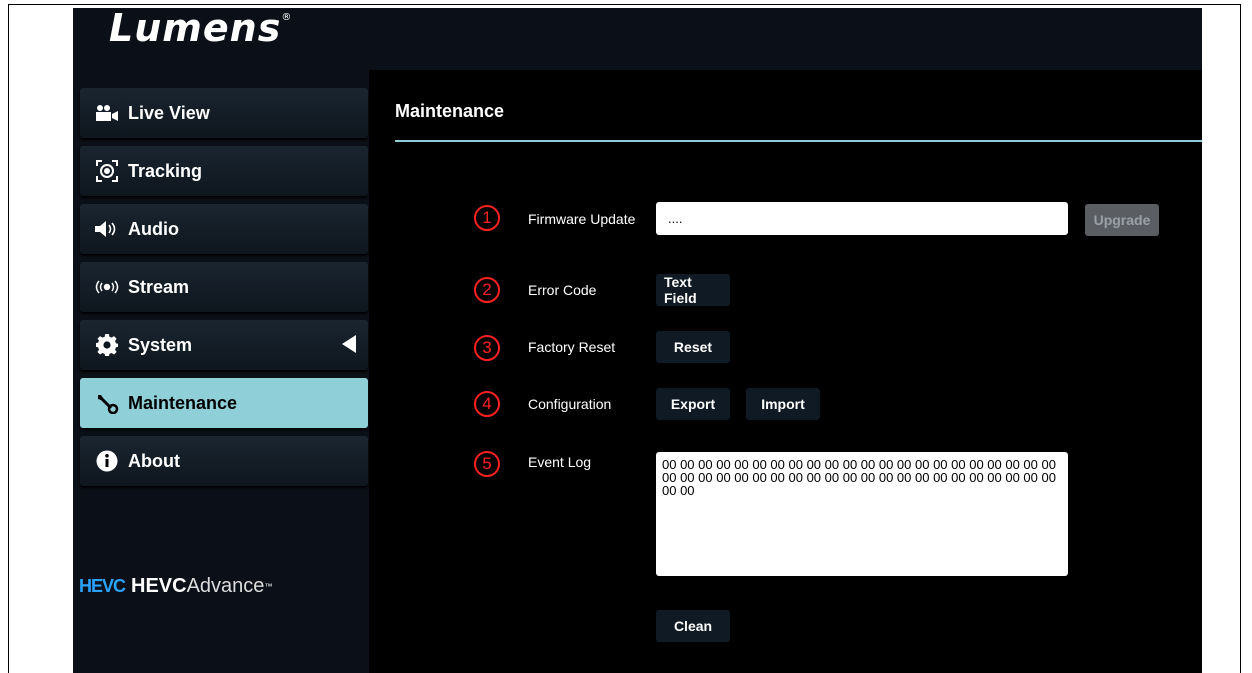  Describe the element at coordinates (693, 290) in the screenshot. I see `error-code-text-field: Text Field` at that location.